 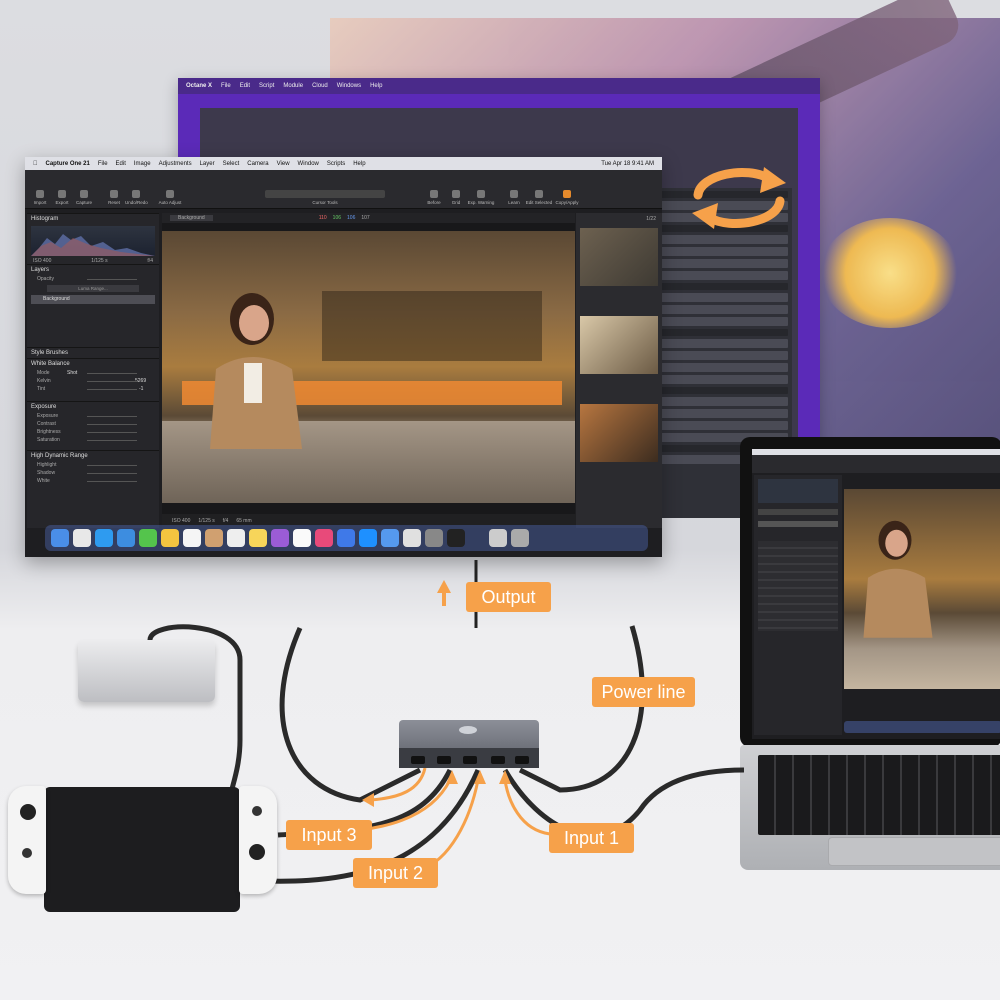 What do you see at coordinates (27, 840) in the screenshot?
I see `left-controller` at bounding box center [27, 840].